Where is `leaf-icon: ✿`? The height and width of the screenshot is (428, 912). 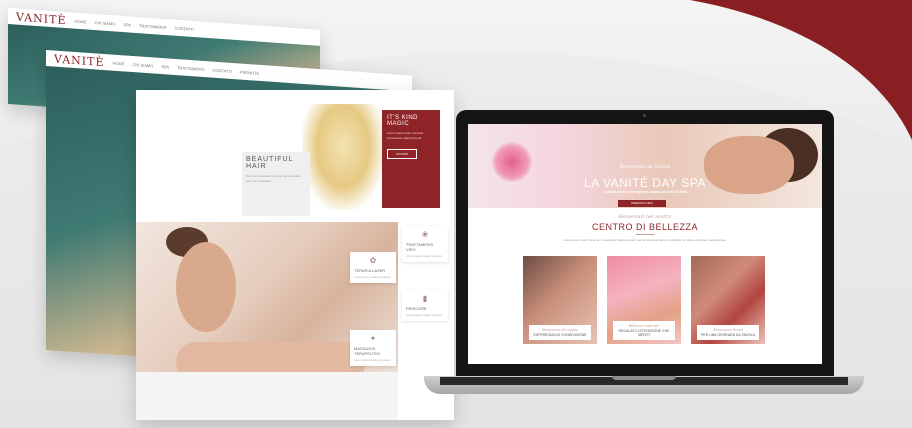
leaf-icon: ✿ is located at coordinates (373, 260).